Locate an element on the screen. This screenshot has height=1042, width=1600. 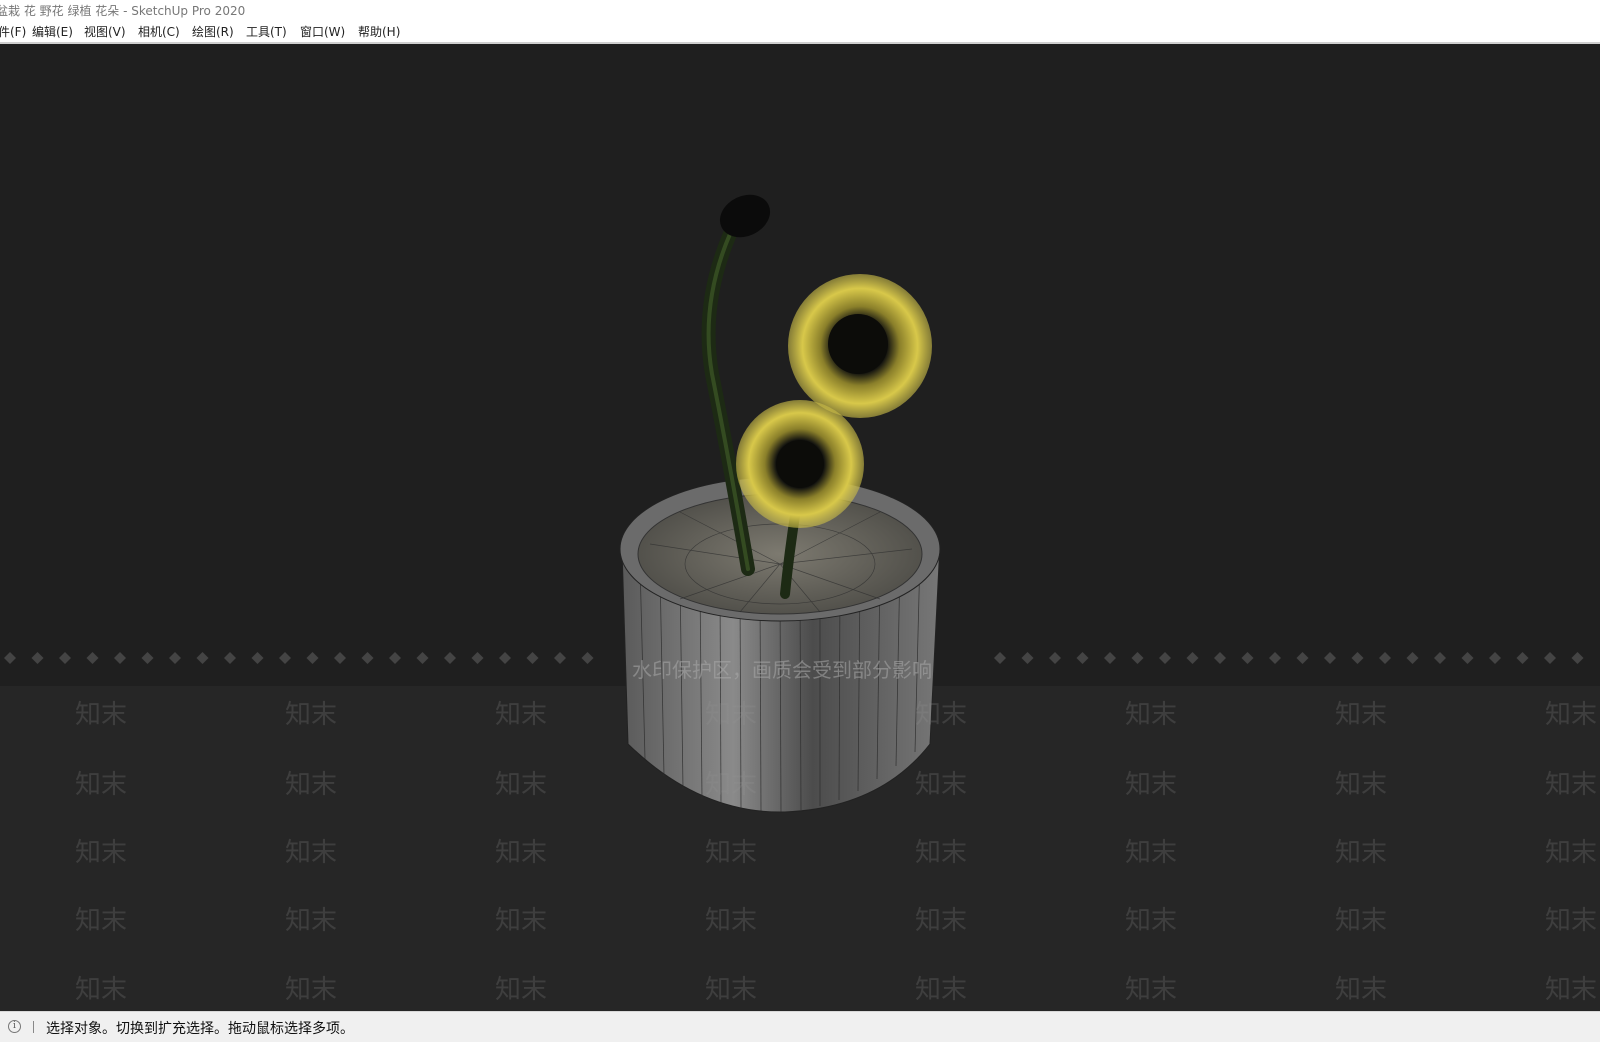
window-title: 盆栽 花 野花 绿植 花朵 - SketchUp Pro 2020 is located at coordinates (123, 11).